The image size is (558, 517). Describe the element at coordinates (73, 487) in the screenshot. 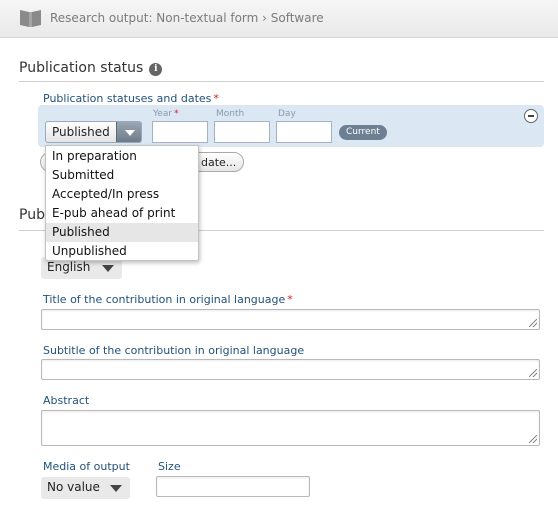

I see `media-select-value: No value` at that location.